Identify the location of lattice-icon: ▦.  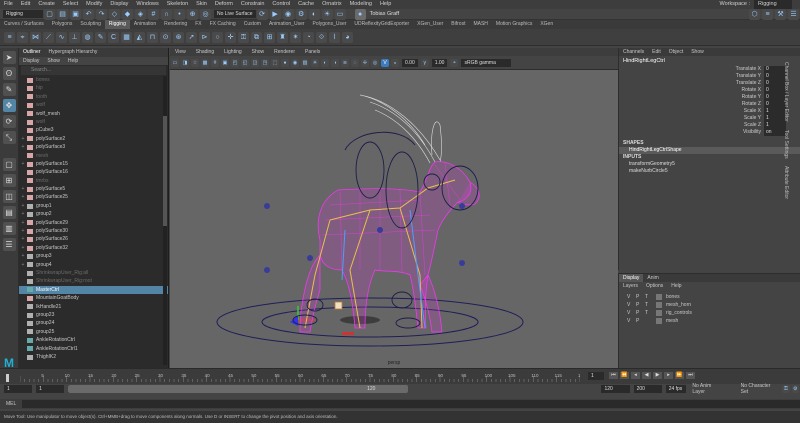
(126, 37).